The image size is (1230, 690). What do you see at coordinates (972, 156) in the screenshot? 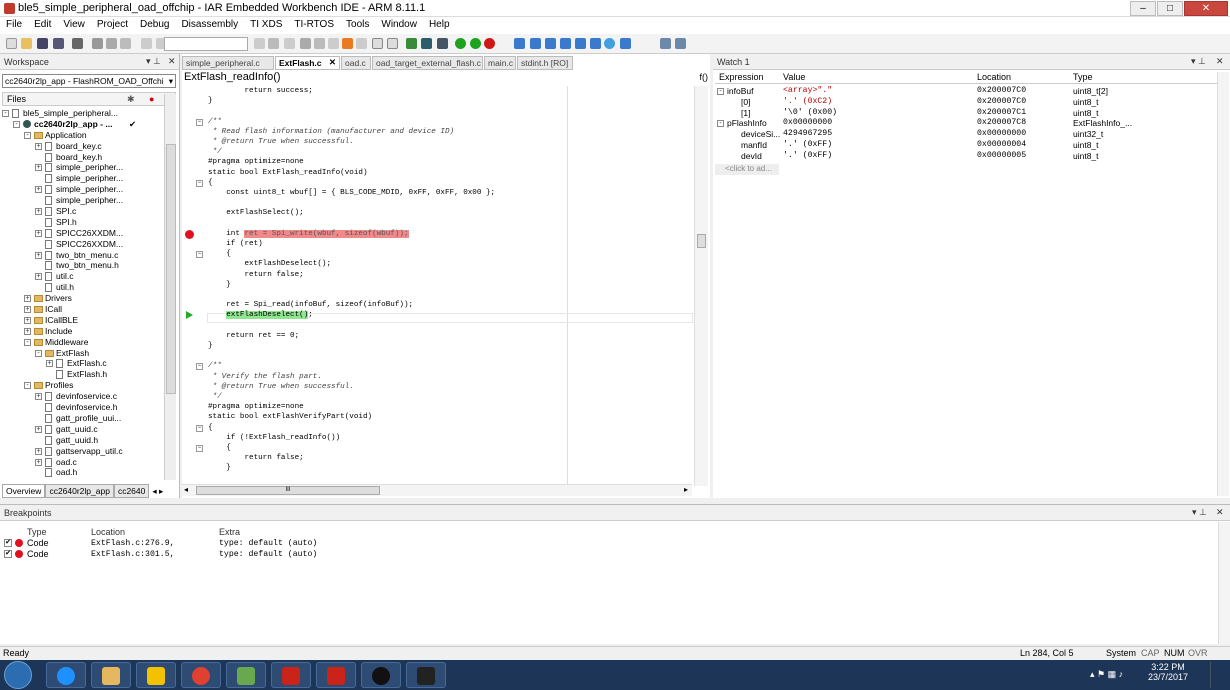
I see `watch-row: devId '.' (0xFF) 0x00000005 uint8_t` at bounding box center [972, 156].